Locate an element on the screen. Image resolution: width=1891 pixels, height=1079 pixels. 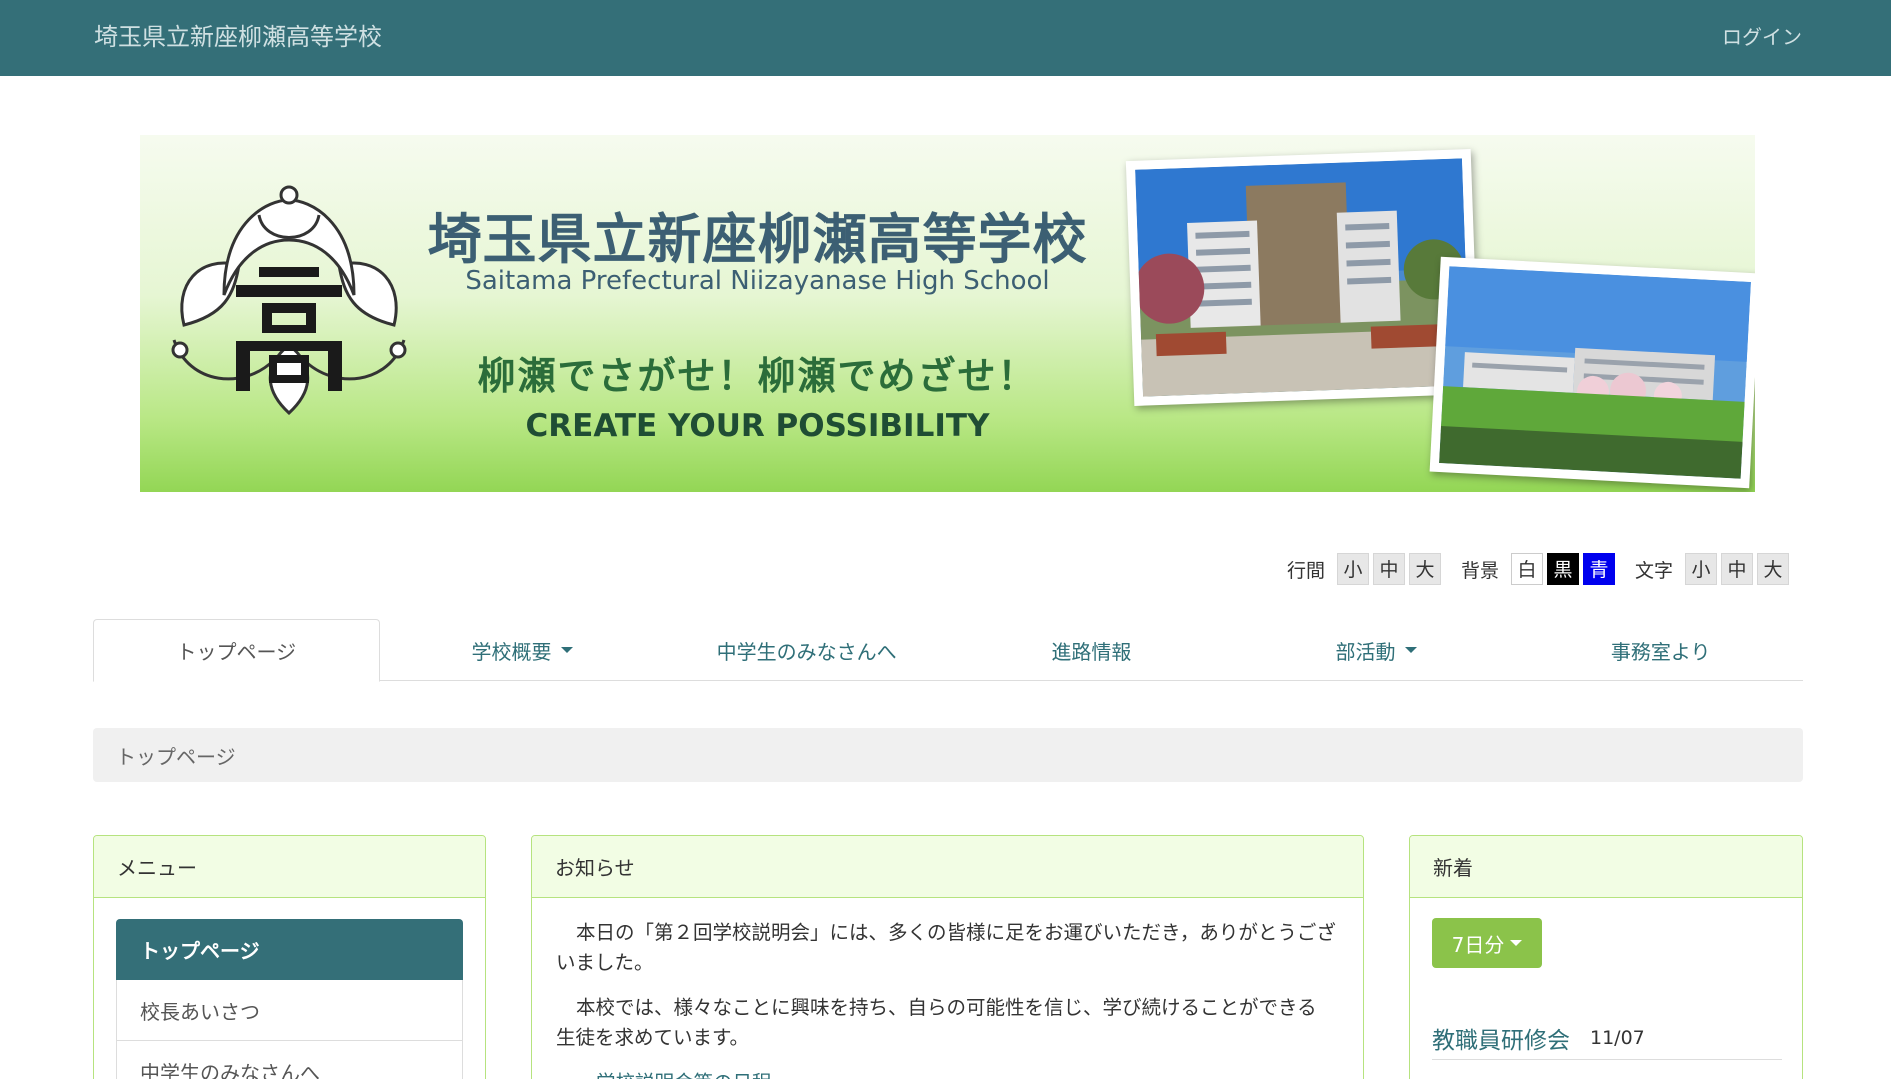
line-spacing-large-button: 大 is located at coordinates (1424, 569).